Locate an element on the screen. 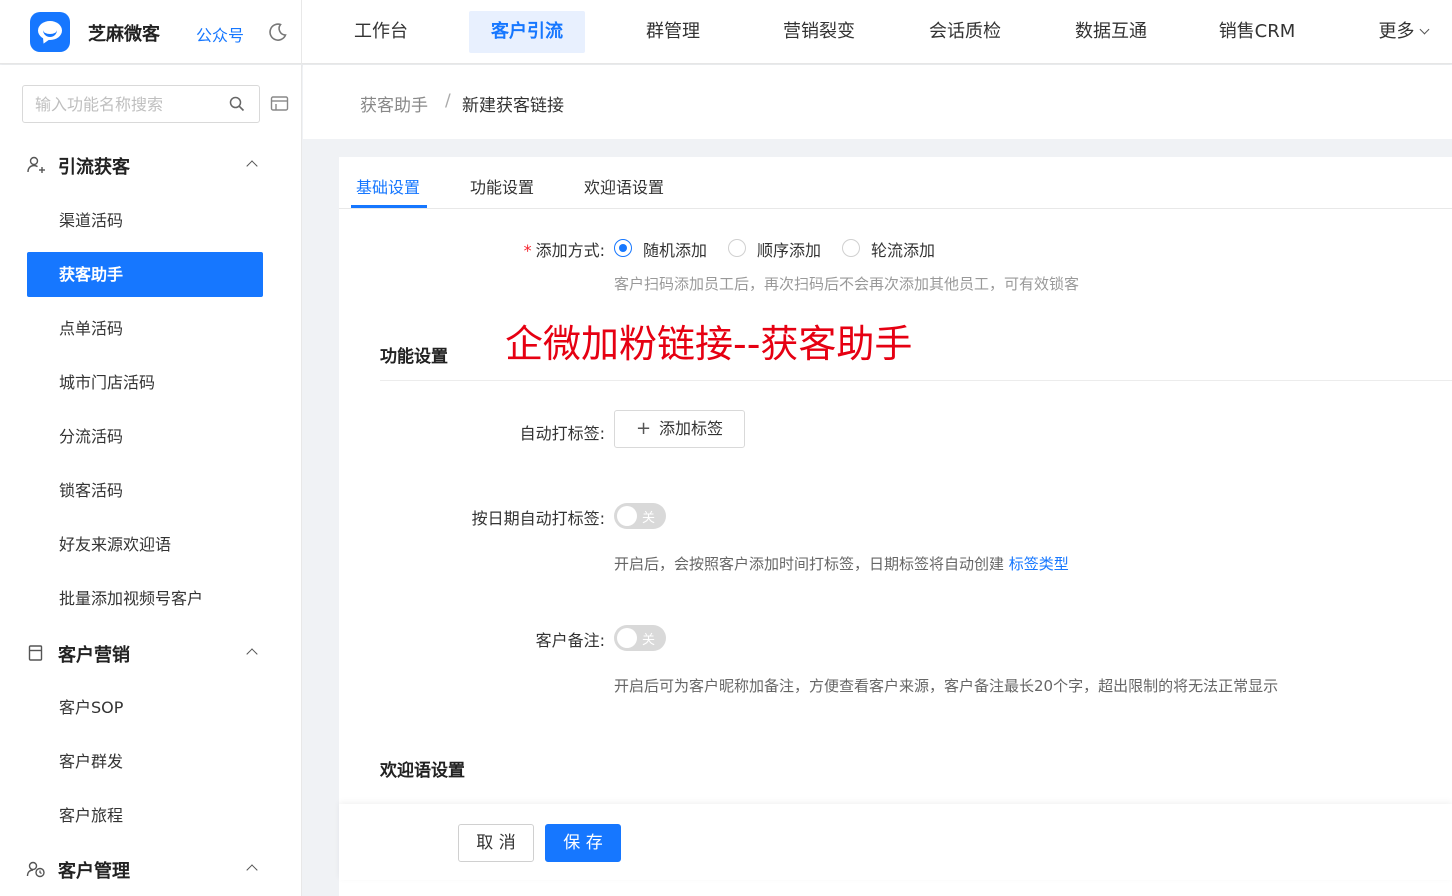 This screenshot has width=1452, height=896. nav-more: 更多 is located at coordinates (1403, 32).